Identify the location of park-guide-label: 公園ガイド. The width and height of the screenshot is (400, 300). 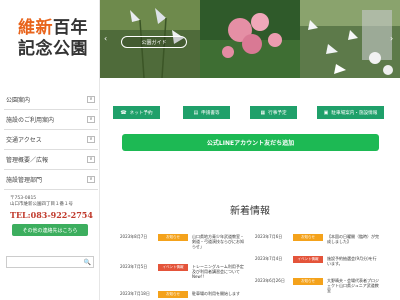
(154, 42).